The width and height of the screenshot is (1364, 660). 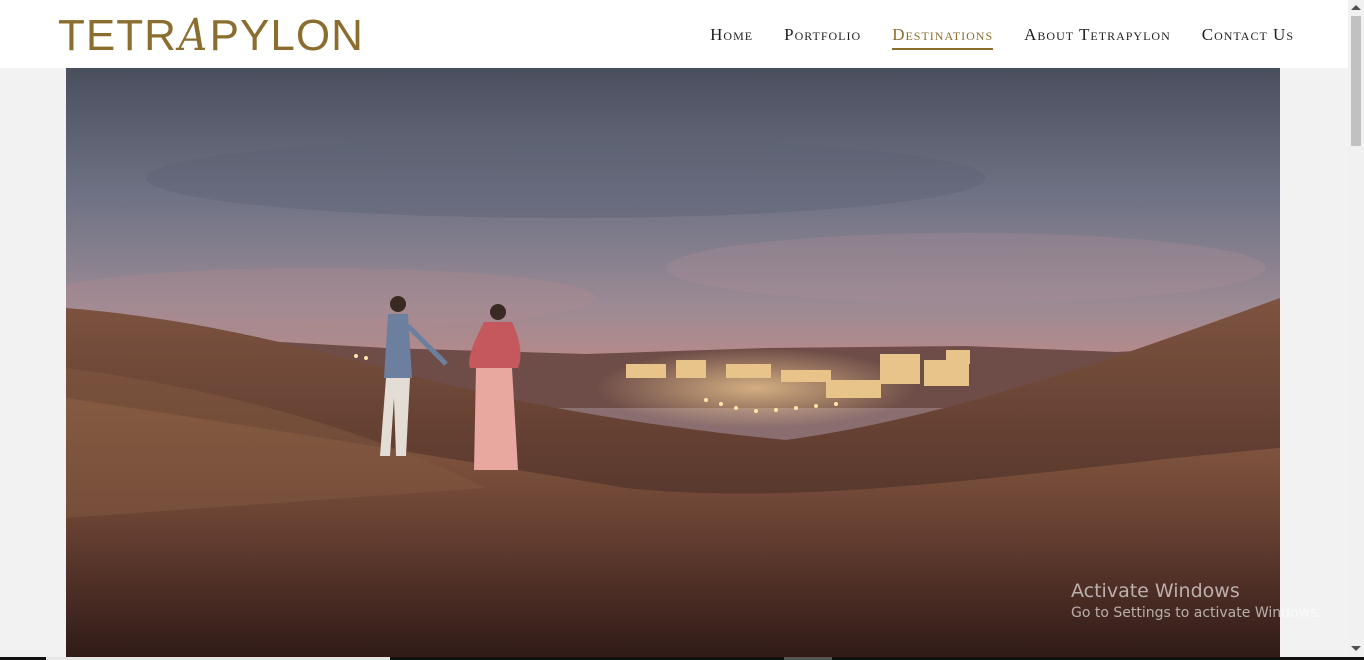 What do you see at coordinates (117, 35) in the screenshot?
I see `logo-text-start: TETR` at bounding box center [117, 35].